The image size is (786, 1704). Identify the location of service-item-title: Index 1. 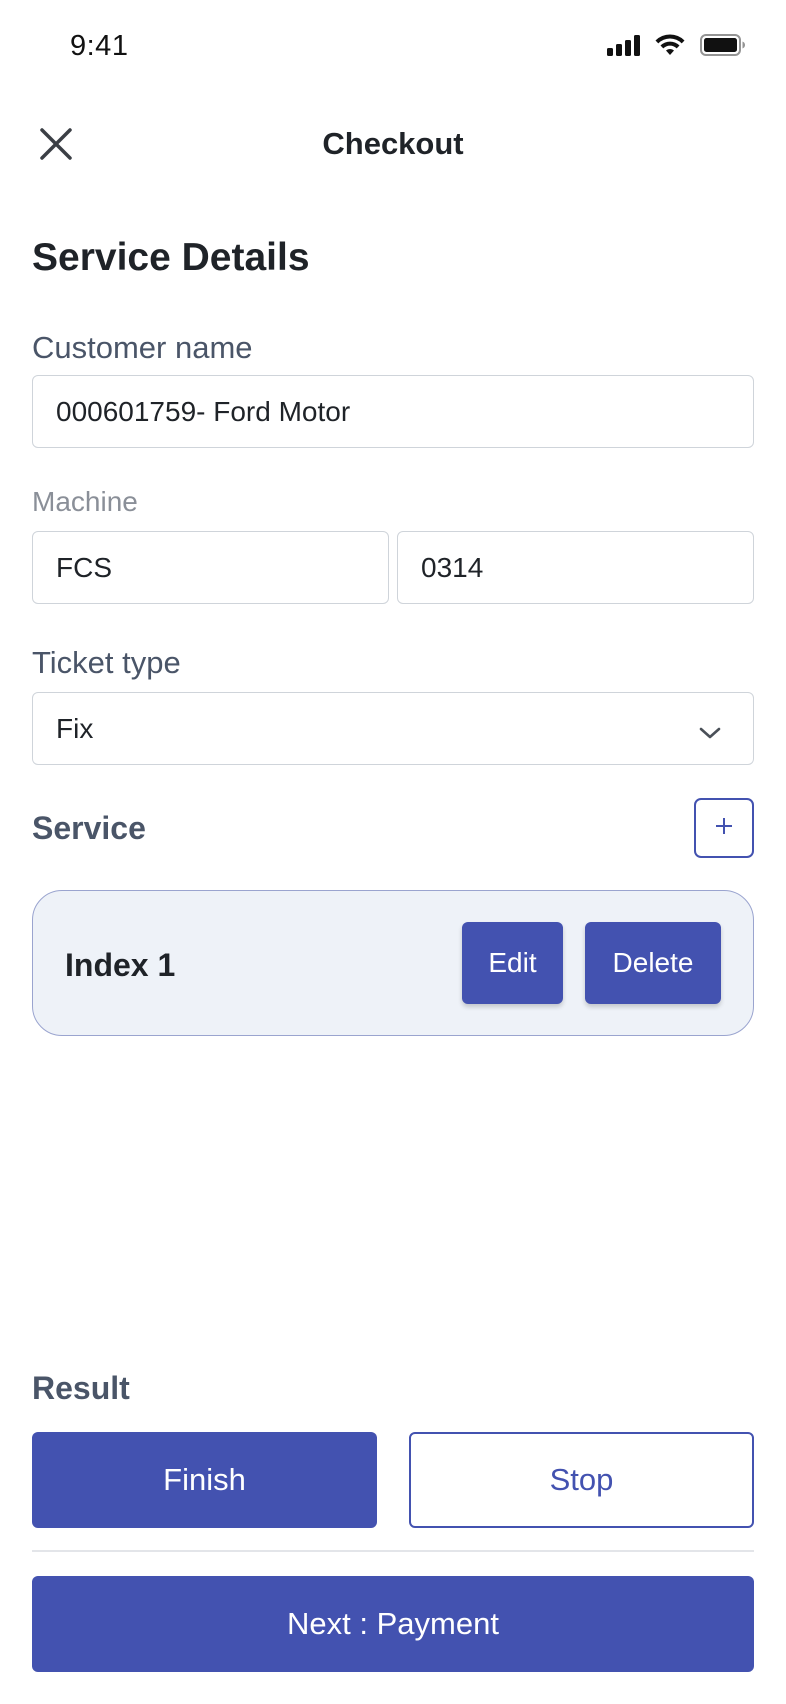
(120, 965).